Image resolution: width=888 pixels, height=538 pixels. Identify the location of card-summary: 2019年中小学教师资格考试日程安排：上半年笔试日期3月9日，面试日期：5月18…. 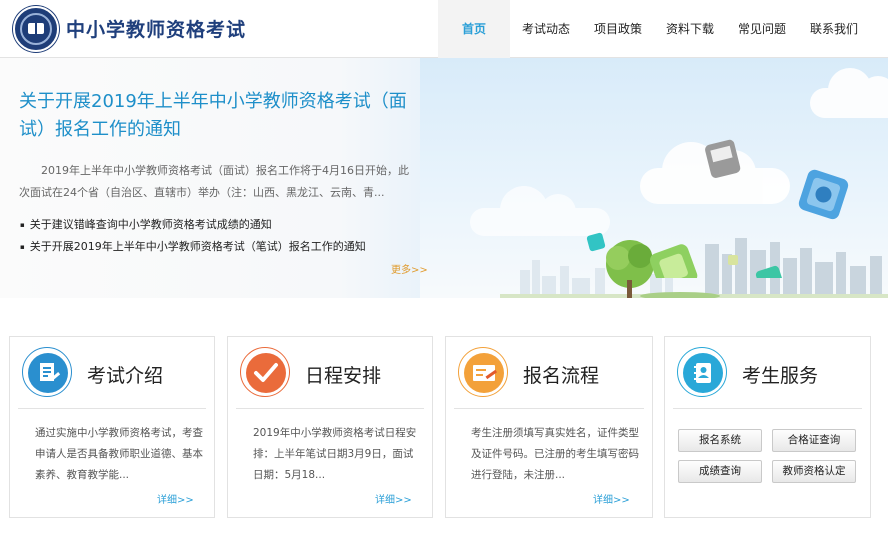
(335, 454).